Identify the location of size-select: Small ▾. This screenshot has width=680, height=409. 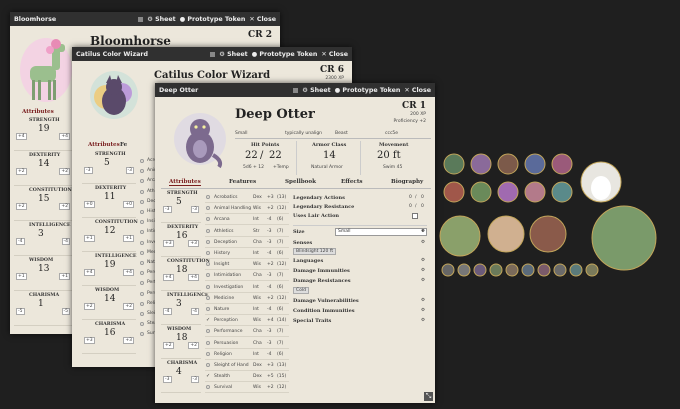
(381, 232).